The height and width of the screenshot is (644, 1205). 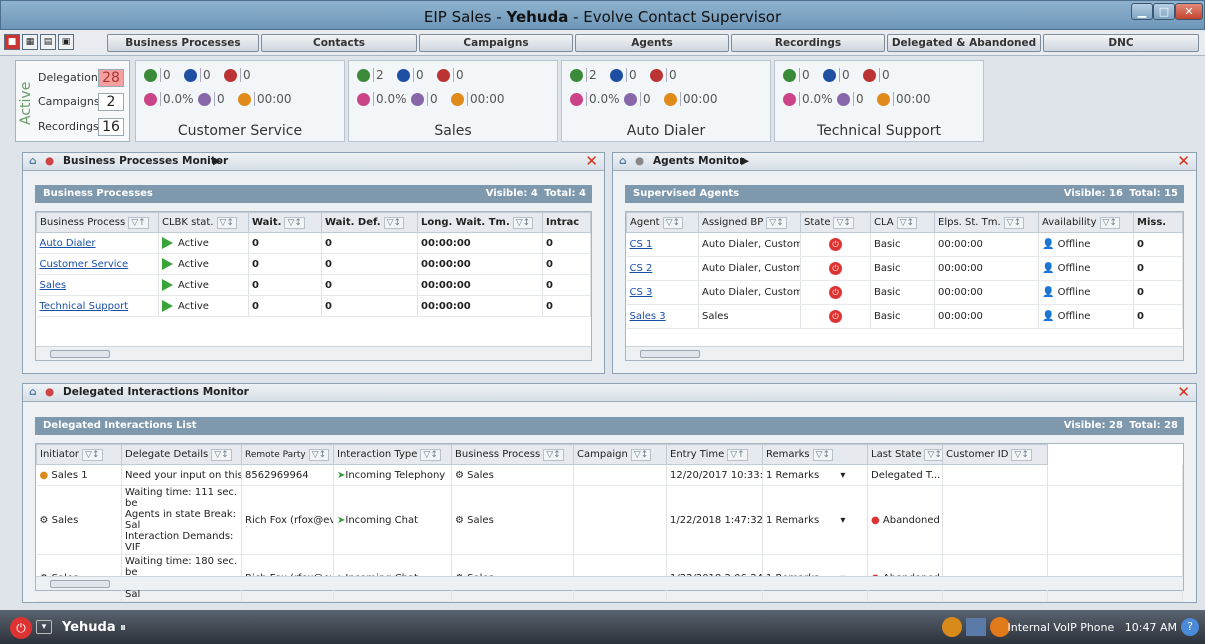 What do you see at coordinates (97, 222) in the screenshot?
I see `column-header: Business Process ▽↑` at bounding box center [97, 222].